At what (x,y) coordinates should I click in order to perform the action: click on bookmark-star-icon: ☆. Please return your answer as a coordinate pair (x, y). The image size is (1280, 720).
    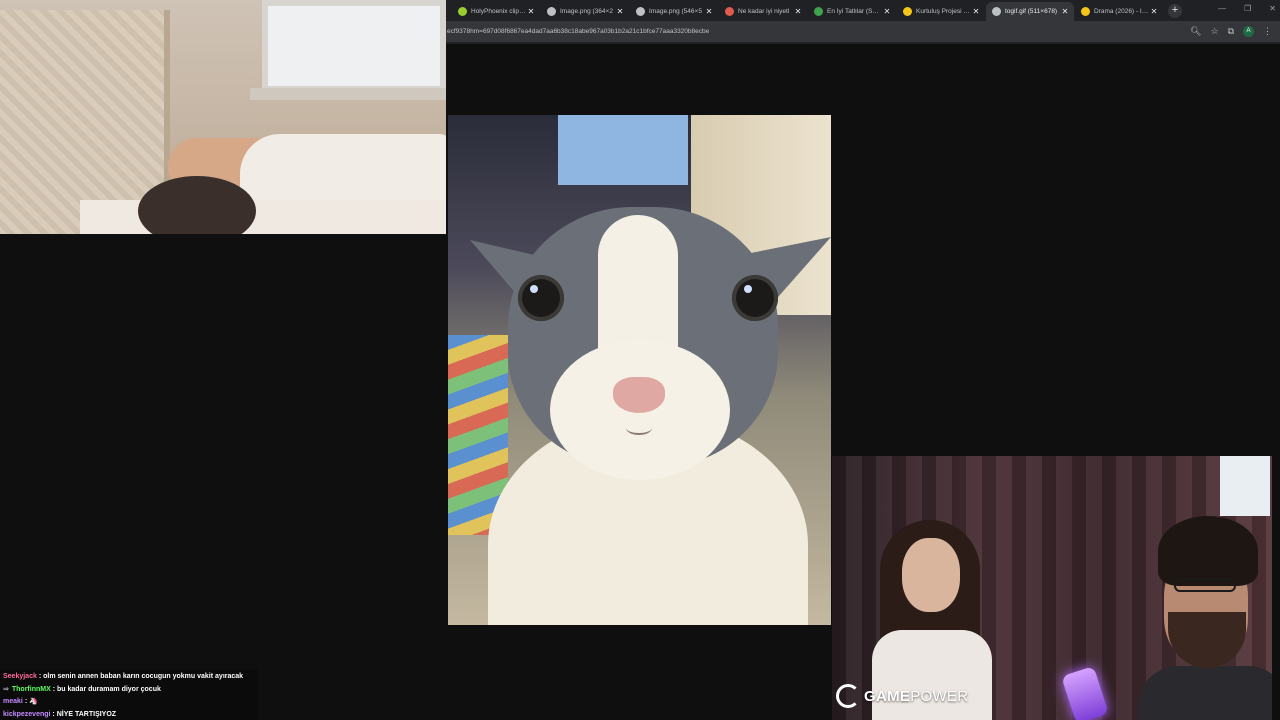
    Looking at the image, I should click on (1214, 31).